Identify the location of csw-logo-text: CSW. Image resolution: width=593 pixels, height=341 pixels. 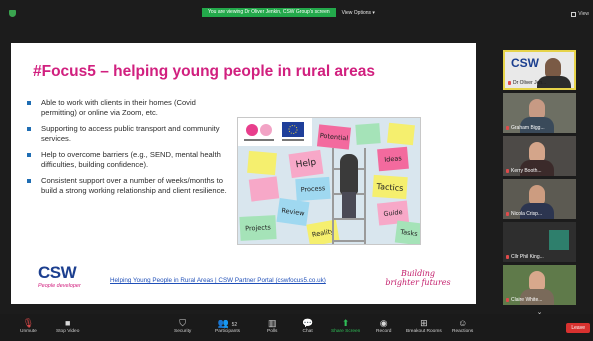
(57, 272).